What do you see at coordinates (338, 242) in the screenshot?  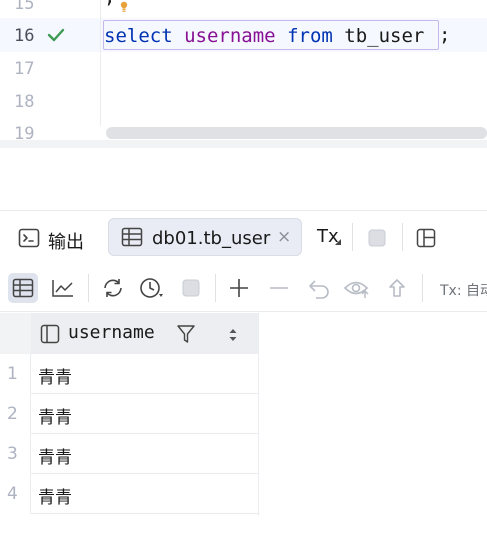 I see `dropdown-corner-icon` at bounding box center [338, 242].